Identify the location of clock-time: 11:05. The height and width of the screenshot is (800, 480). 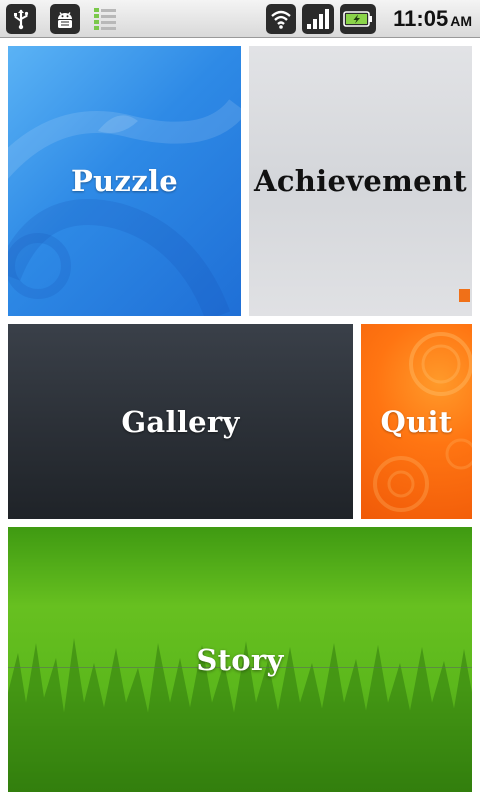
(421, 18).